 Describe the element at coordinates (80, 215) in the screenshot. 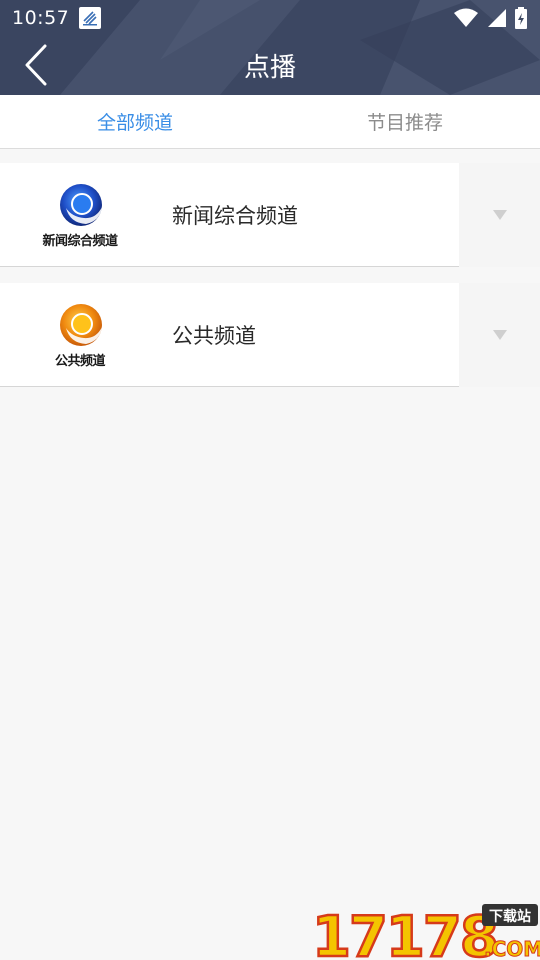

I see `news-channel-logo: 新闻综合频道` at that location.